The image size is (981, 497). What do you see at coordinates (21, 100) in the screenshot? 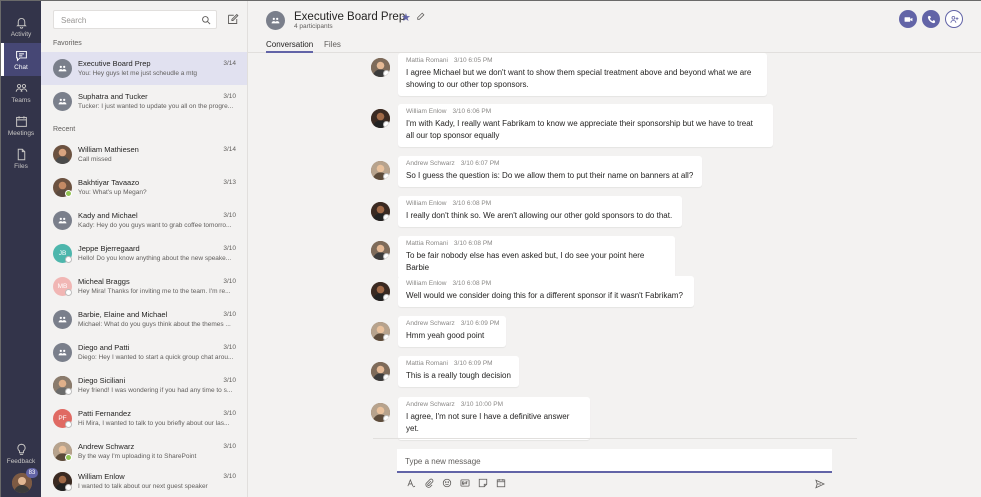
I see `rail-teams-label: Teams` at bounding box center [21, 100].